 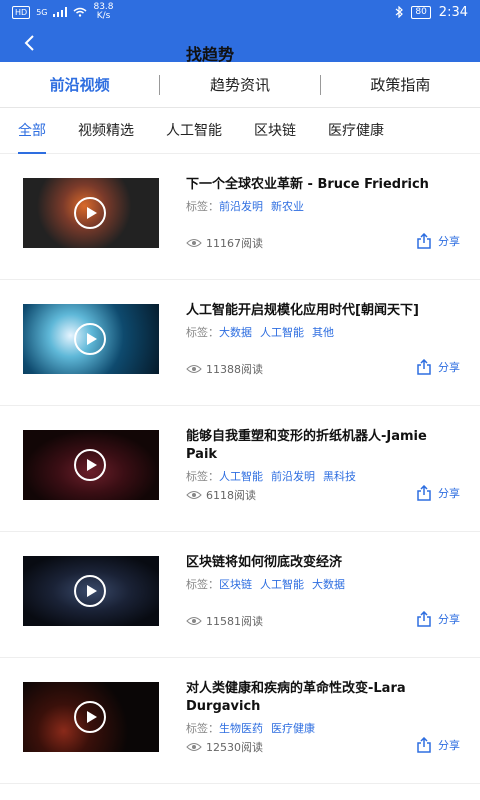 What do you see at coordinates (400, 84) in the screenshot?
I see `tab-policy-guide: 政策指南` at bounding box center [400, 84].